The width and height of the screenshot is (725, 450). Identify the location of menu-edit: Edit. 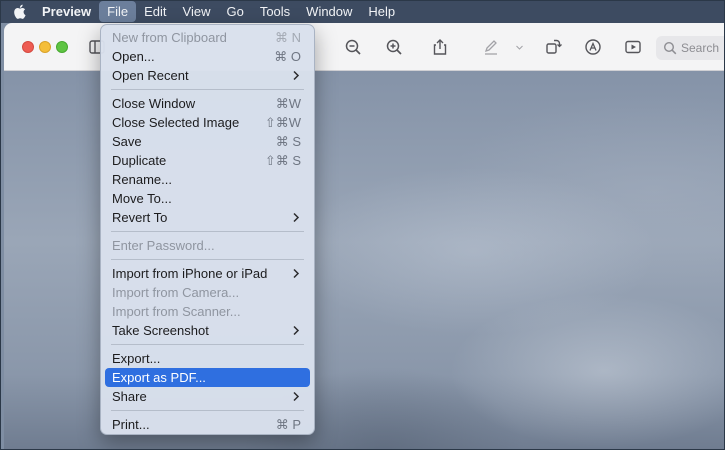
(155, 11).